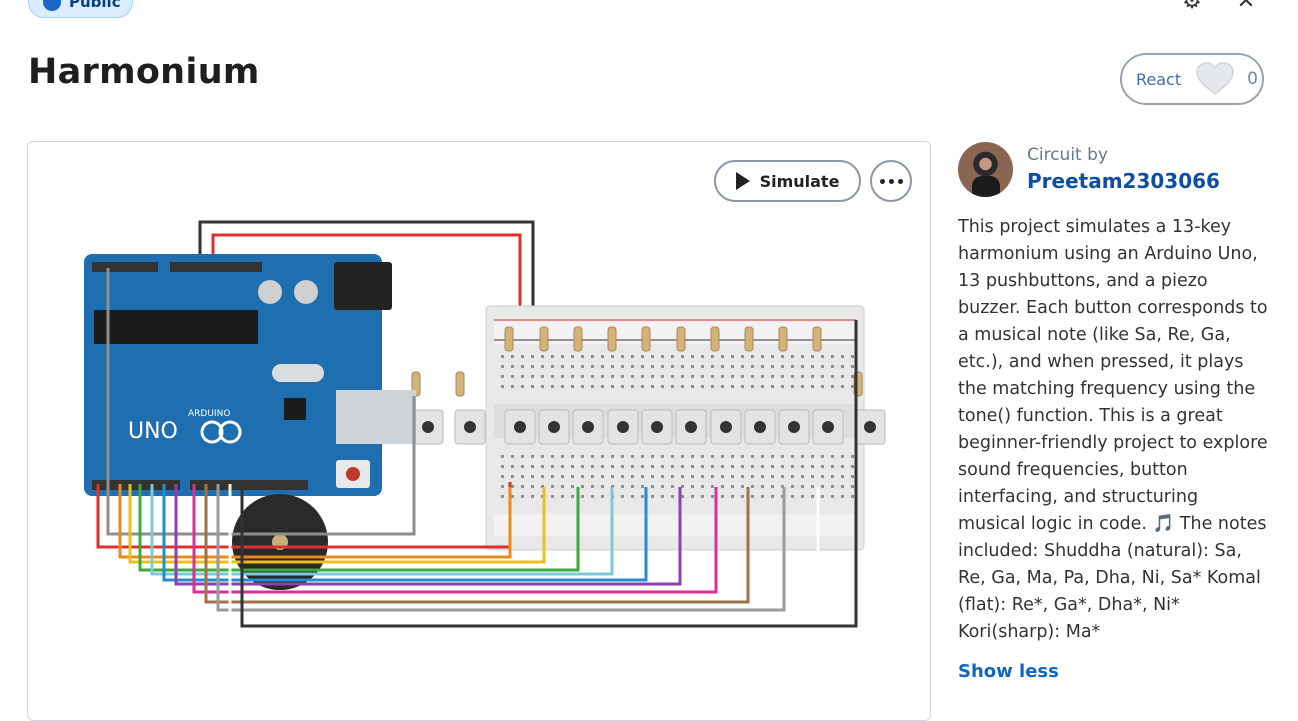 Image resolution: width=1298 pixels, height=721 pixels. What do you see at coordinates (1246, 7) in the screenshot?
I see `close-icon: ✕` at bounding box center [1246, 7].